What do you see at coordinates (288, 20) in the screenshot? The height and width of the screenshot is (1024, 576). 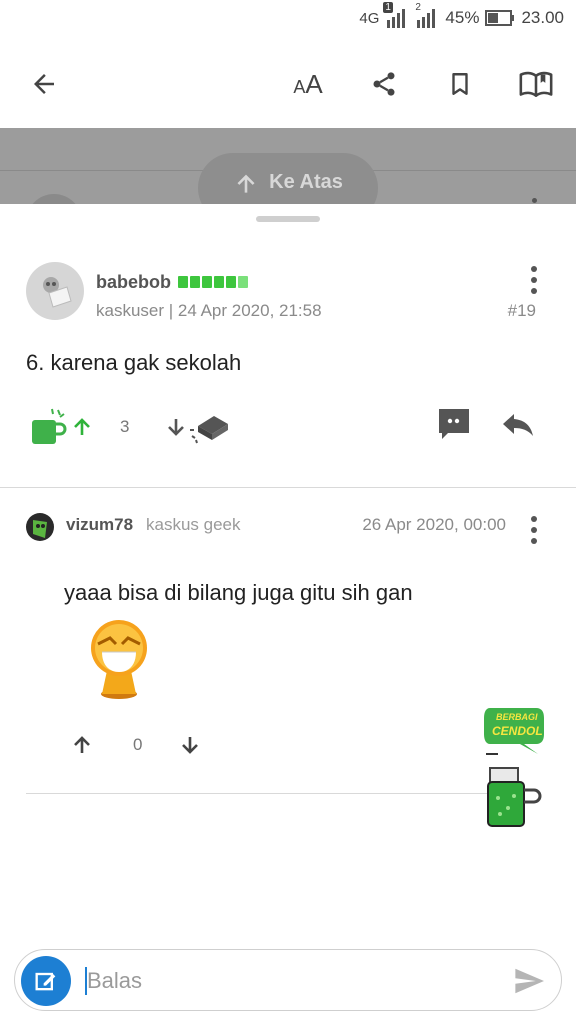 I see `status-bar: 4G 1 2 45% 23.00` at bounding box center [288, 20].